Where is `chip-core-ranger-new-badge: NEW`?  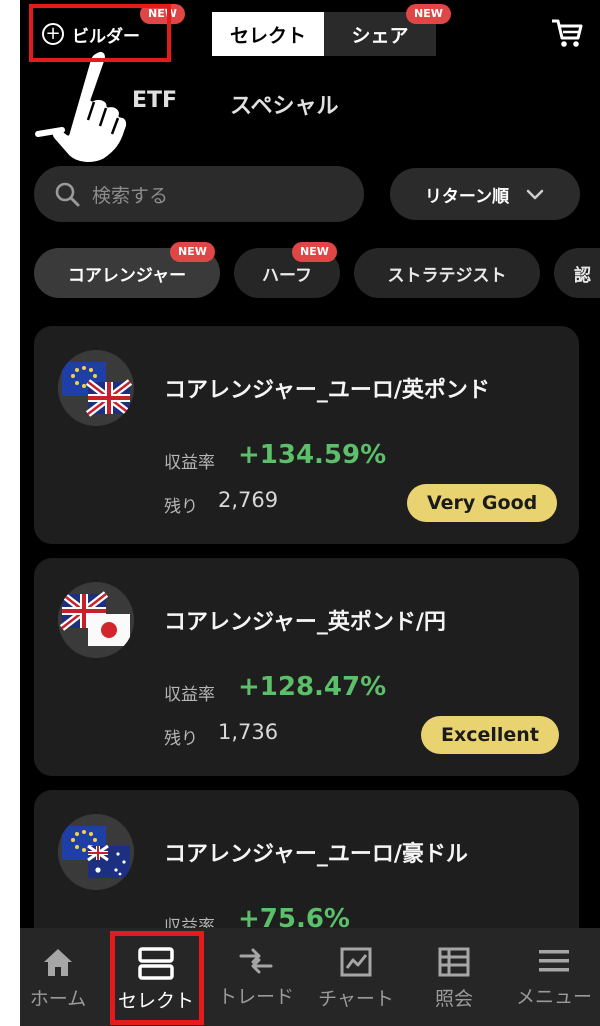 chip-core-ranger-new-badge: NEW is located at coordinates (192, 252).